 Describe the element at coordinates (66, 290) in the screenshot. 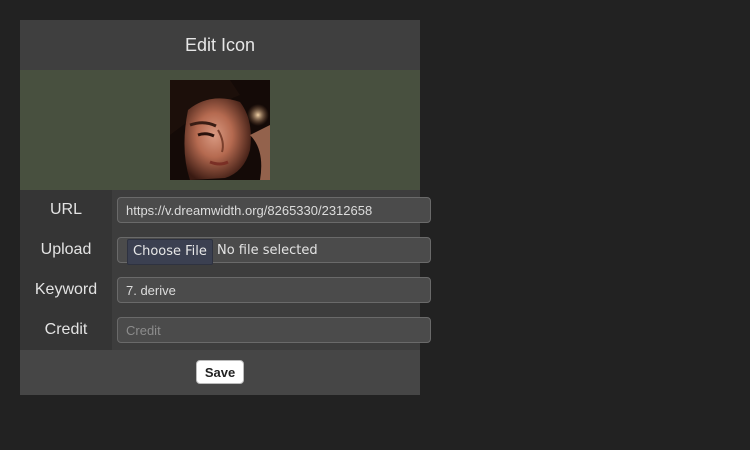

I see `keyword-label: Keyword` at that location.